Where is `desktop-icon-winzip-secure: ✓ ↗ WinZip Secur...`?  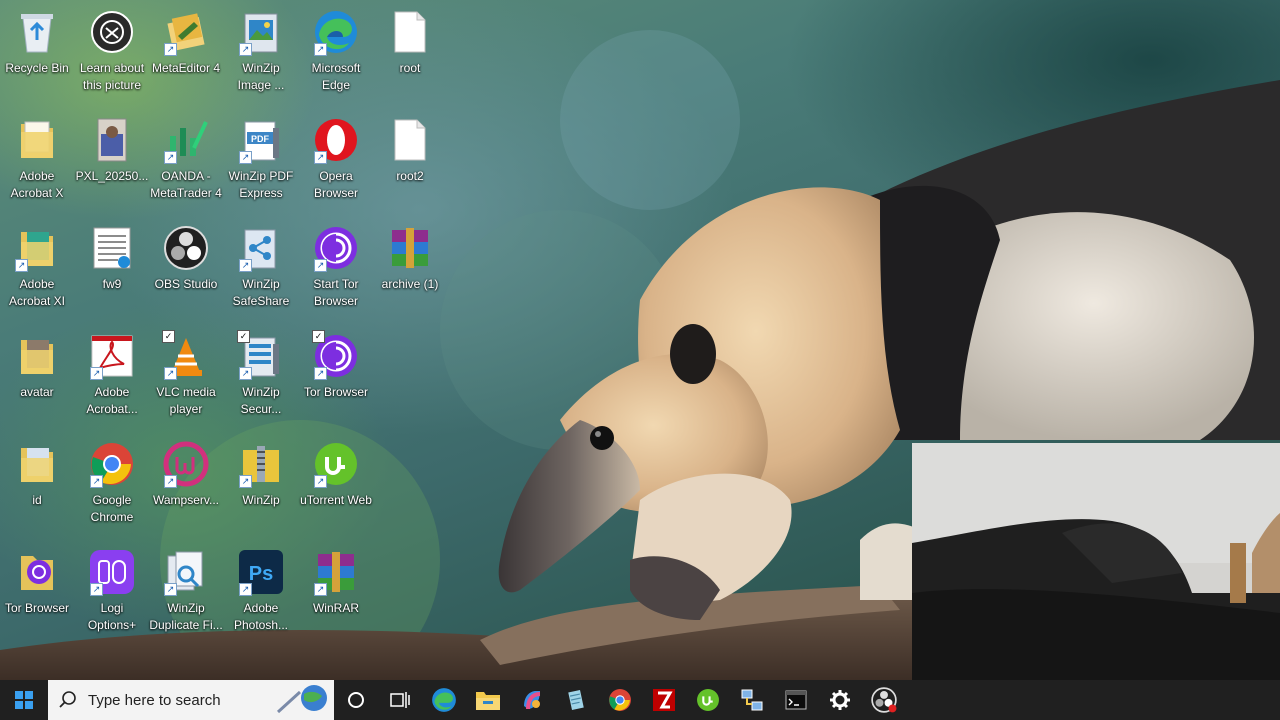
desktop-icon-winzip-secure: ✓ ↗ WinZip Secur... is located at coordinates (261, 378).